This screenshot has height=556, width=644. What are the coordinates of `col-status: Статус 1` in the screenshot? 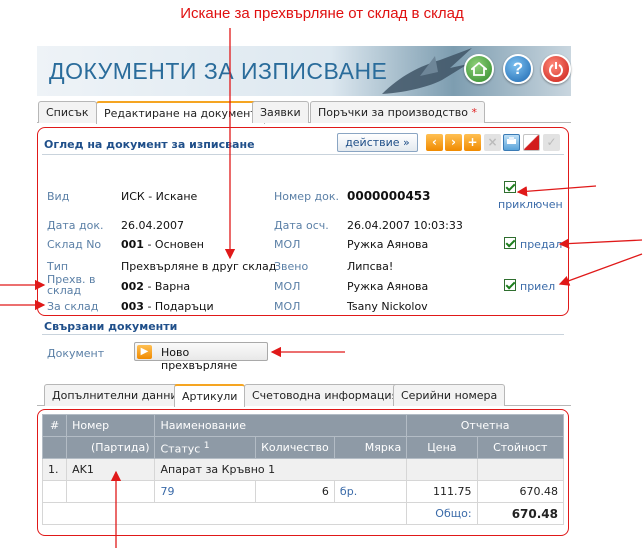 It's located at (205, 447).